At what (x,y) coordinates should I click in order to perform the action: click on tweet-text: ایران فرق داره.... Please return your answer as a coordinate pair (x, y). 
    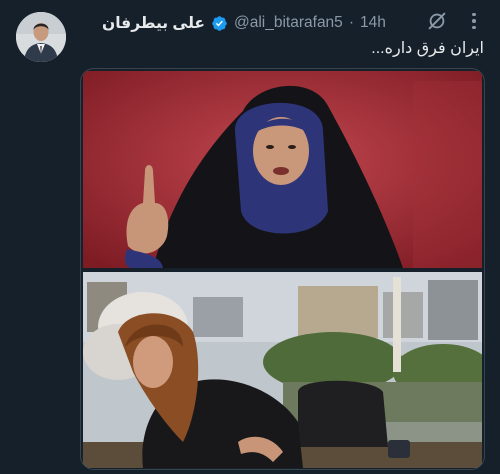
    Looking at the image, I should click on (427, 48).